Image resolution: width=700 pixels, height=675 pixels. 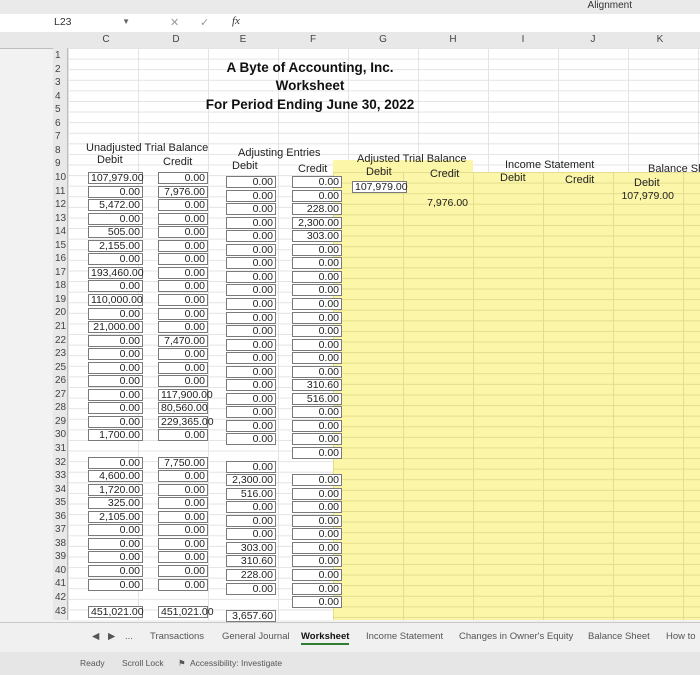 I want to click on utb-debit-cell: 451,021.00, so click(x=116, y=611).